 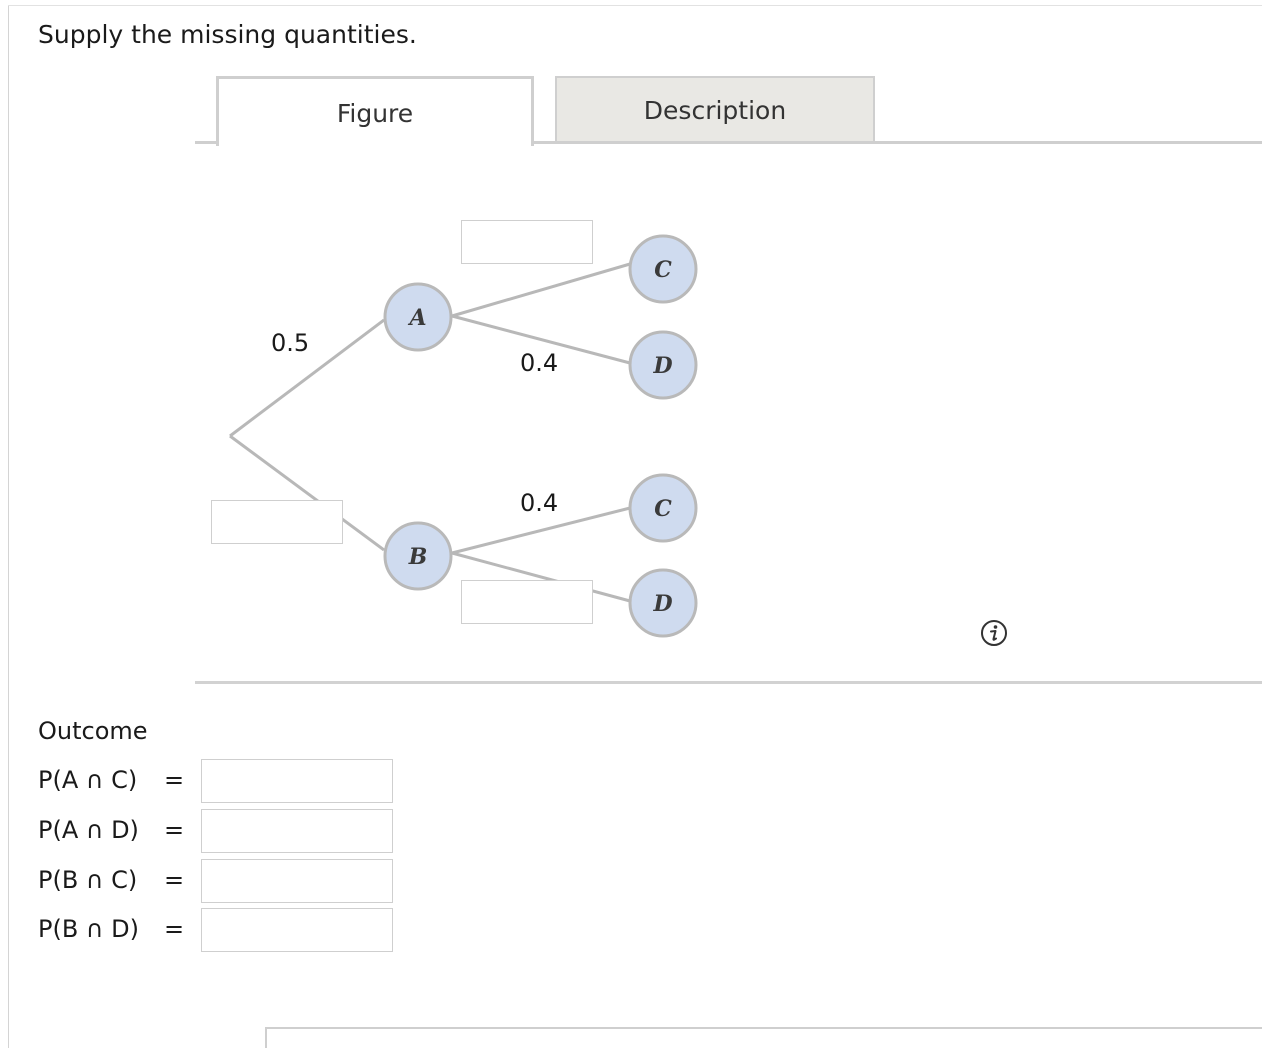 I want to click on node-A-label: A, so click(x=416, y=318).